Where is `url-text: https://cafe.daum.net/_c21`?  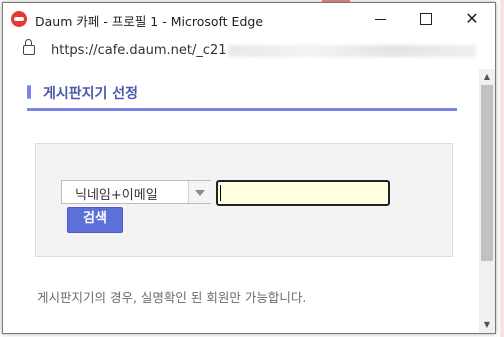 url-text: https://cafe.daum.net/_c21 is located at coordinates (139, 50).